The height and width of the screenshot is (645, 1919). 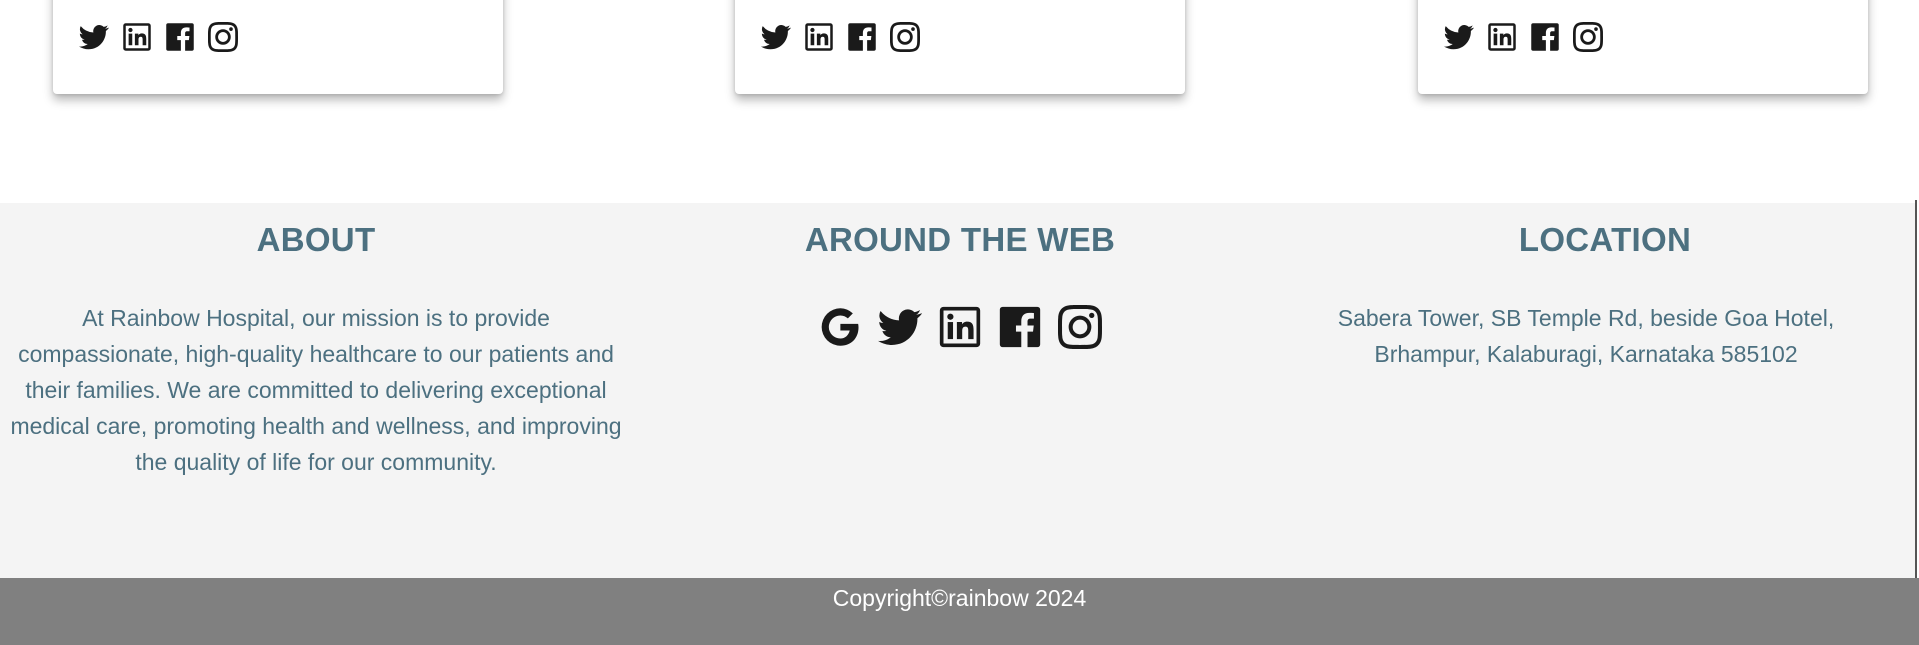 I want to click on about-heading: ABOUT, so click(x=316, y=239).